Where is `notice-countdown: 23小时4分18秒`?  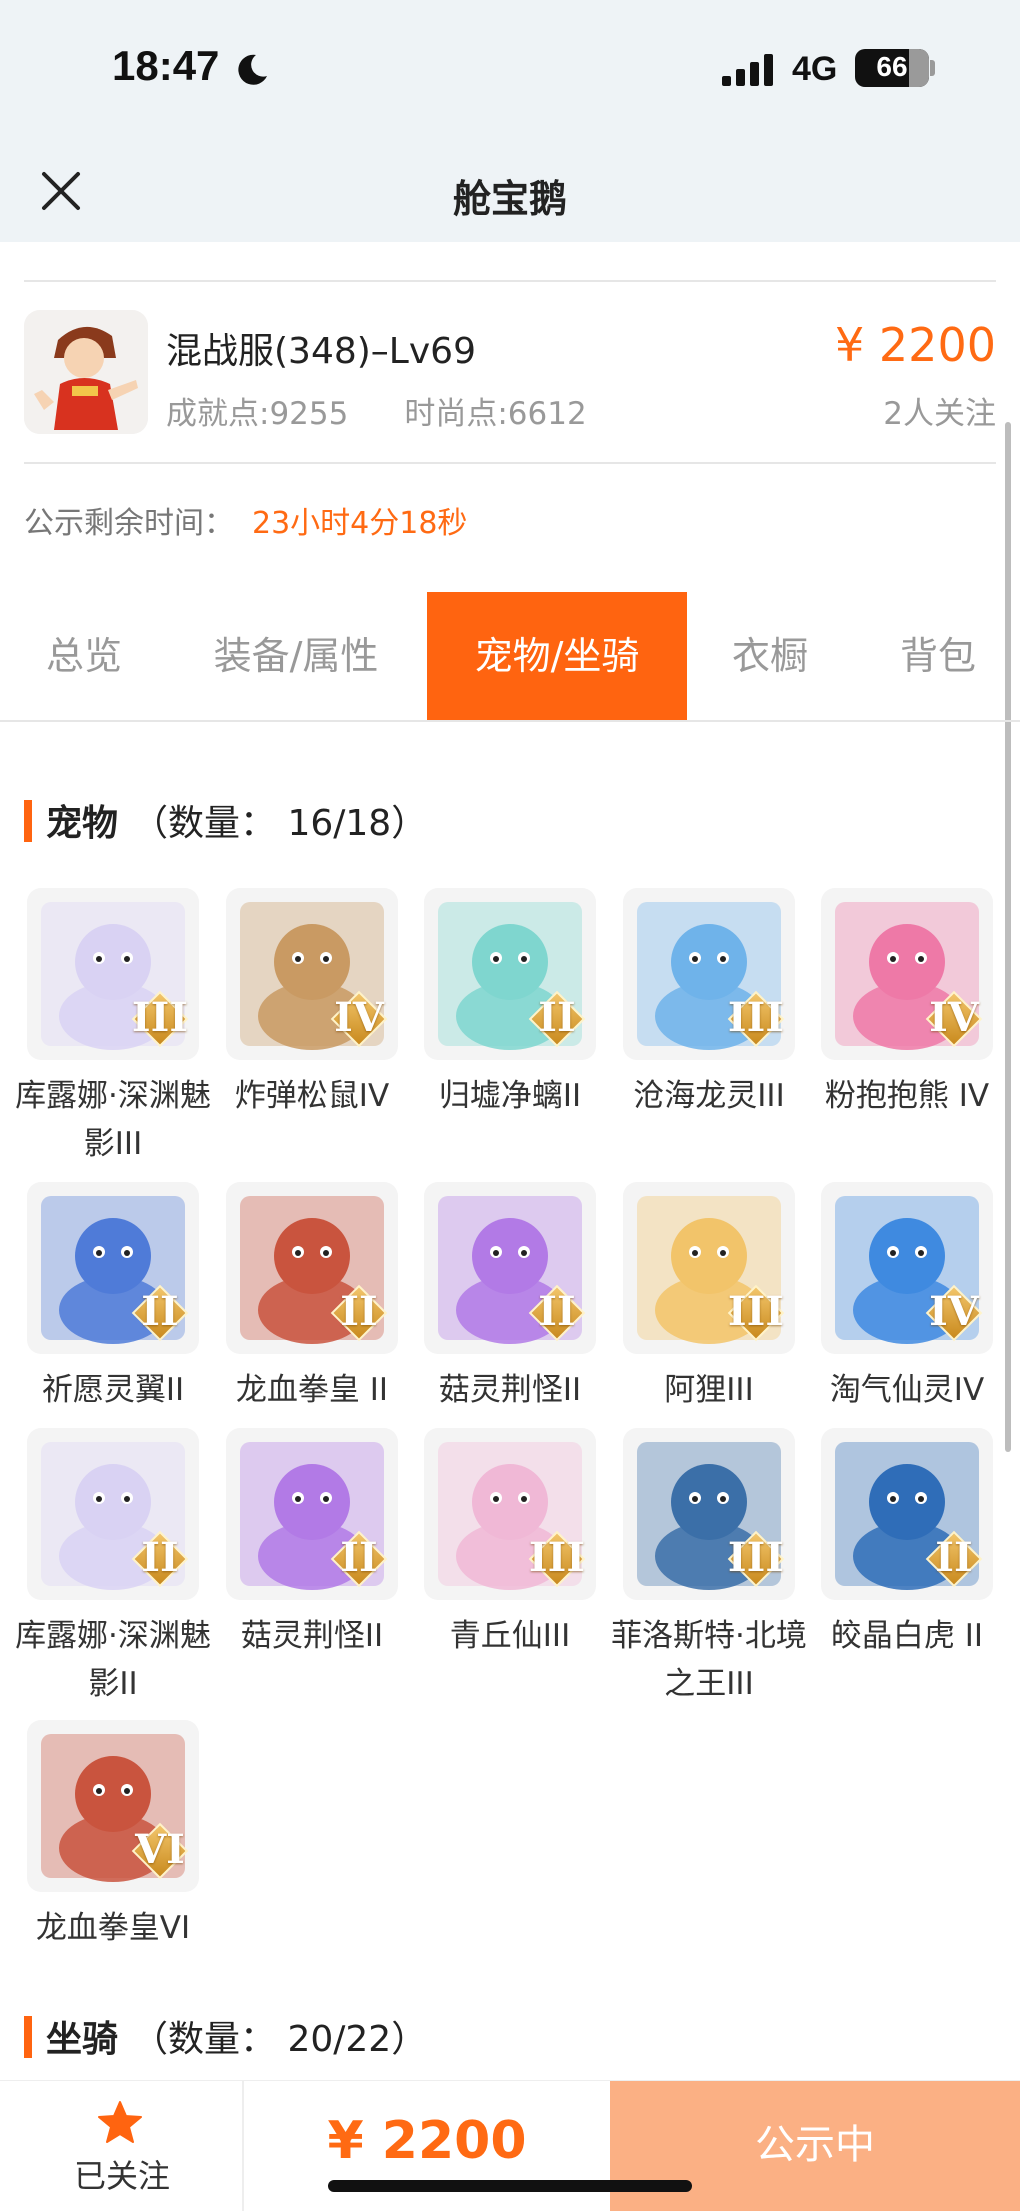
notice-countdown: 23小时4分18秒 is located at coordinates (360, 523).